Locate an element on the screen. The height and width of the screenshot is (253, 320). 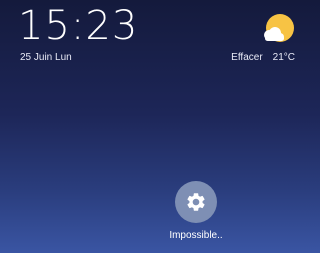
weather-info: Effacer 21°C is located at coordinates (263, 57).